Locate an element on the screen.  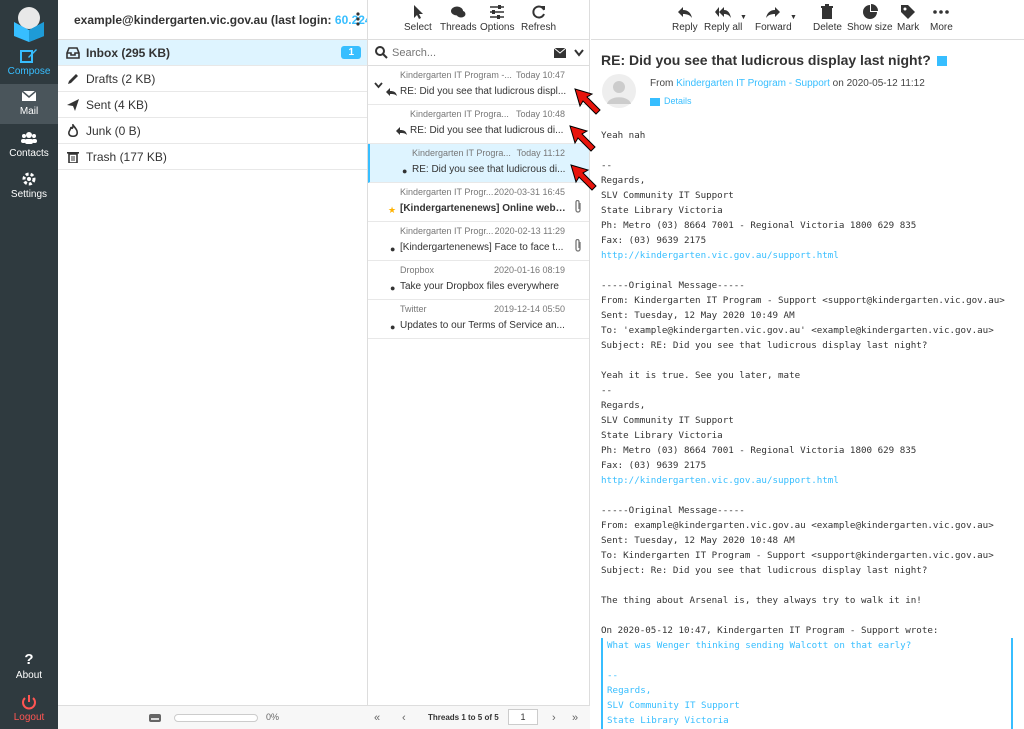
forward-icon is located at coordinates (773, 12).